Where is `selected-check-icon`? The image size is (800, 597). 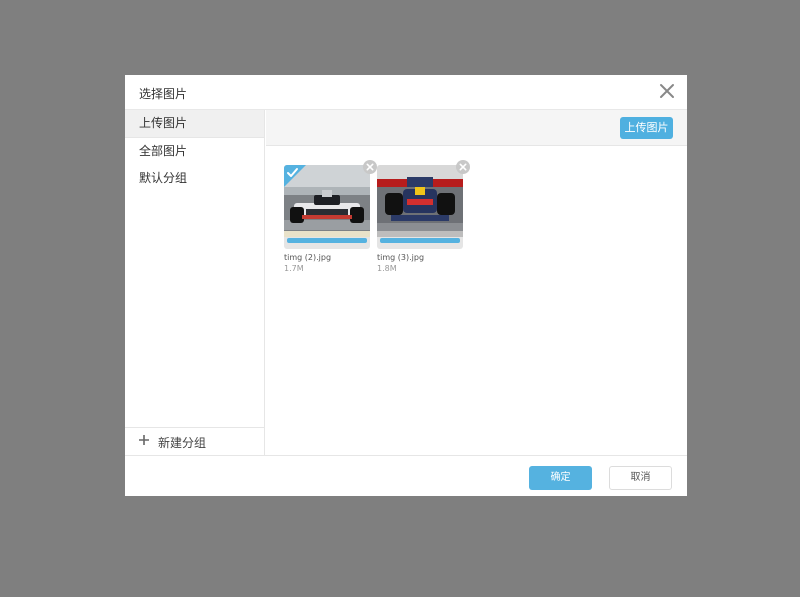 selected-check-icon is located at coordinates (295, 176).